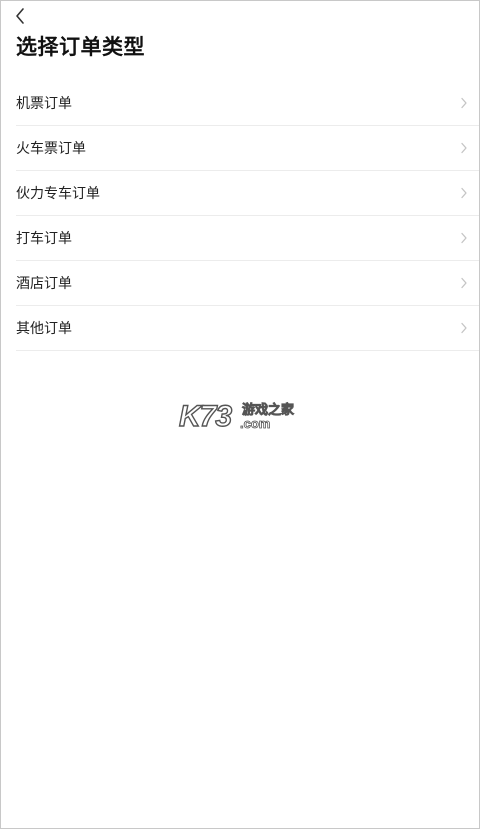  What do you see at coordinates (205, 416) in the screenshot?
I see `watermark-brand: K73` at bounding box center [205, 416].